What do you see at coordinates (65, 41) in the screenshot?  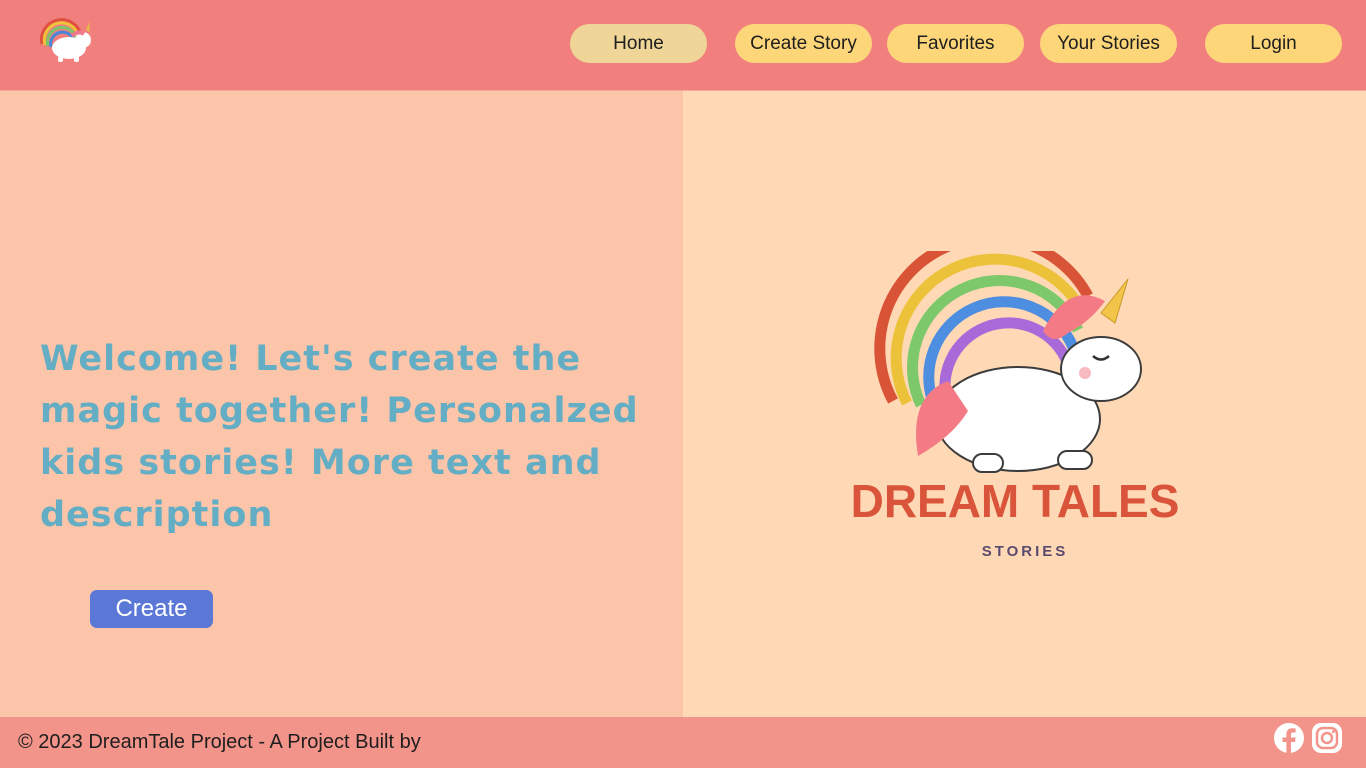 I see `unicorn-logo-icon` at bounding box center [65, 41].